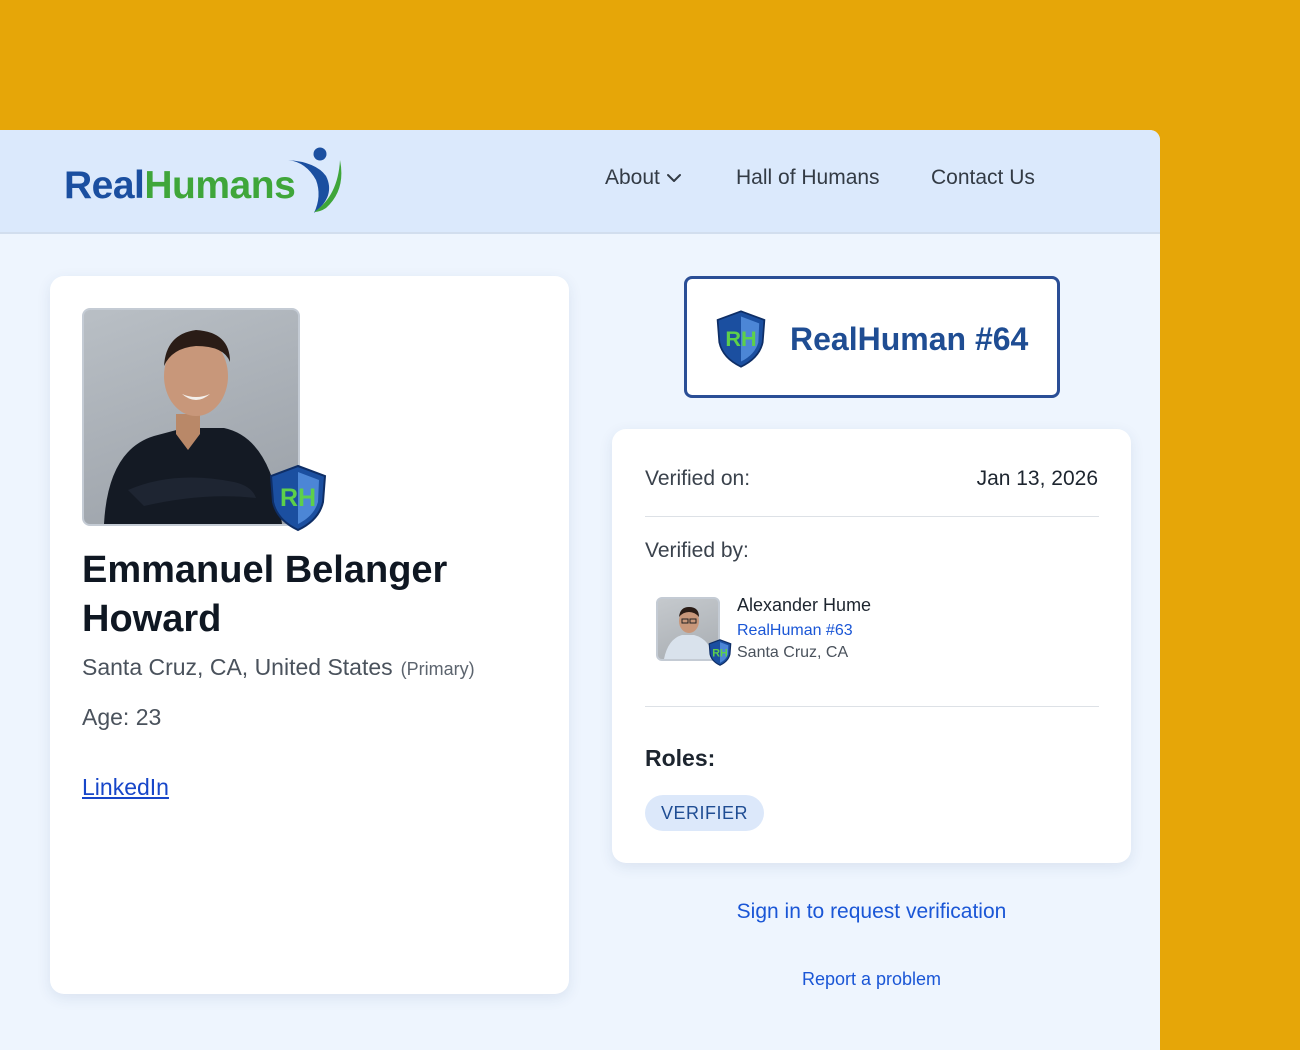 The image size is (1300, 1050). What do you see at coordinates (795, 631) in the screenshot?
I see `verifier-id-link: RealHuman #63` at bounding box center [795, 631].